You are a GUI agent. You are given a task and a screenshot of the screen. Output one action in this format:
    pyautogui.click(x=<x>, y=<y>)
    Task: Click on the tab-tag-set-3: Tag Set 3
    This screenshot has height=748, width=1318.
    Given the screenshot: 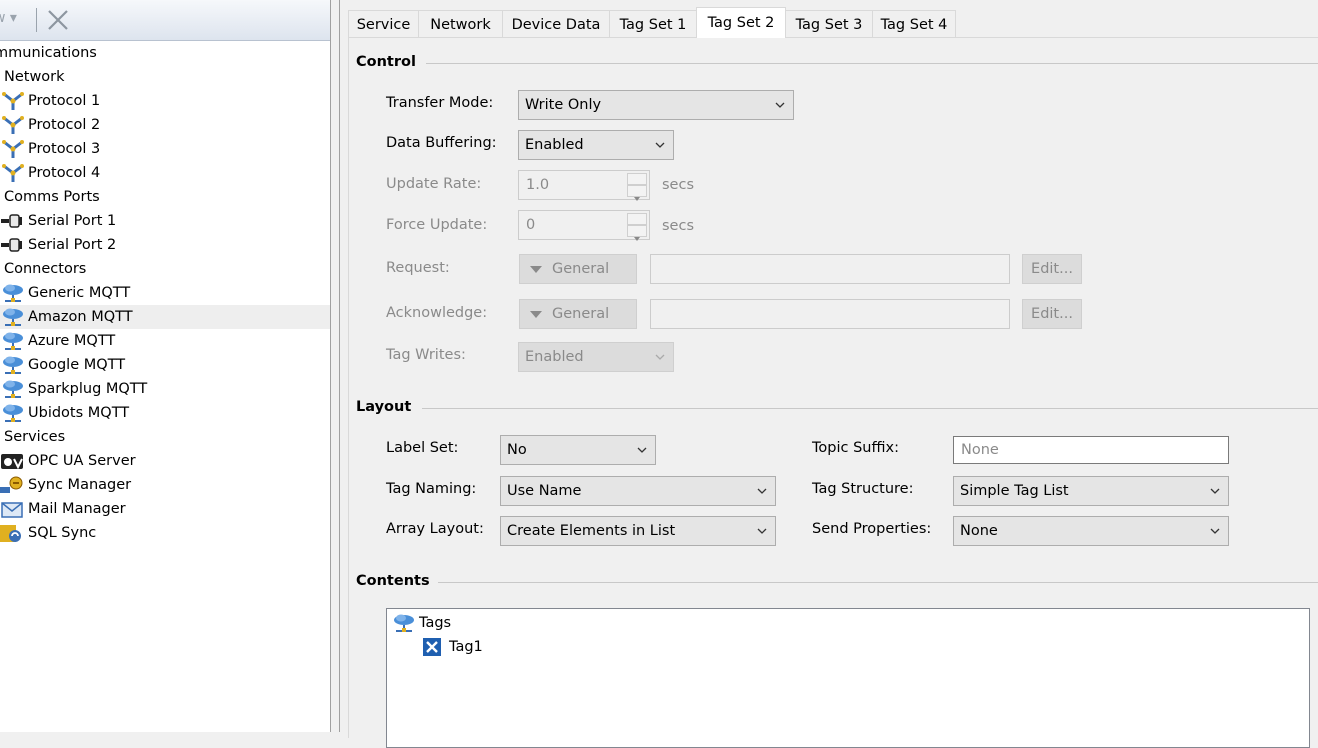 What is the action you would take?
    pyautogui.click(x=829, y=23)
    